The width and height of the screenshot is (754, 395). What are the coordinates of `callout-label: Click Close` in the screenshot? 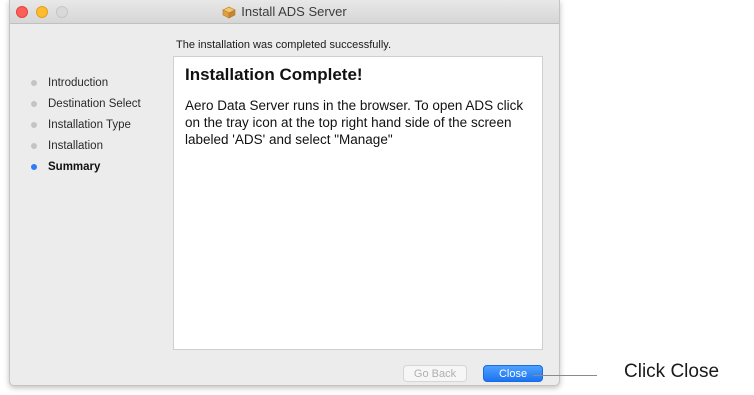 It's located at (672, 371).